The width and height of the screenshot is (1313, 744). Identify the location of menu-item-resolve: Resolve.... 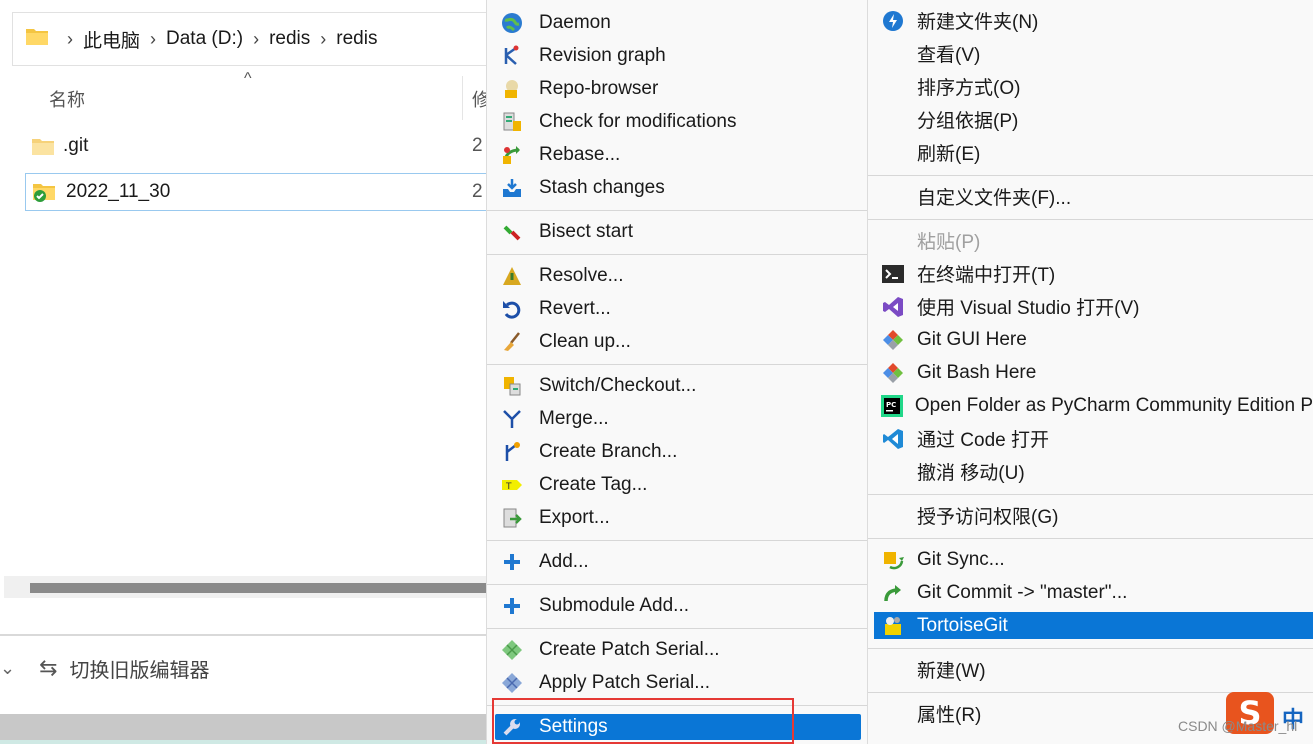
(678, 275).